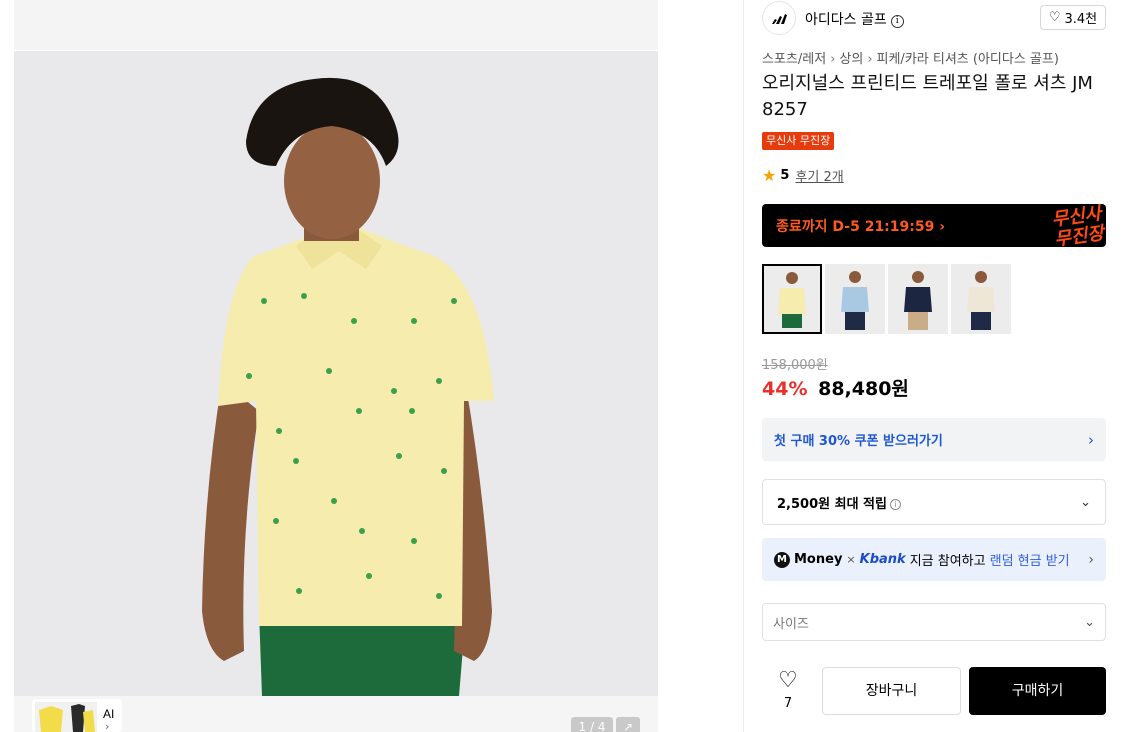 This screenshot has width=1125, height=732. I want to click on thumbnail-lightblue, so click(855, 299).